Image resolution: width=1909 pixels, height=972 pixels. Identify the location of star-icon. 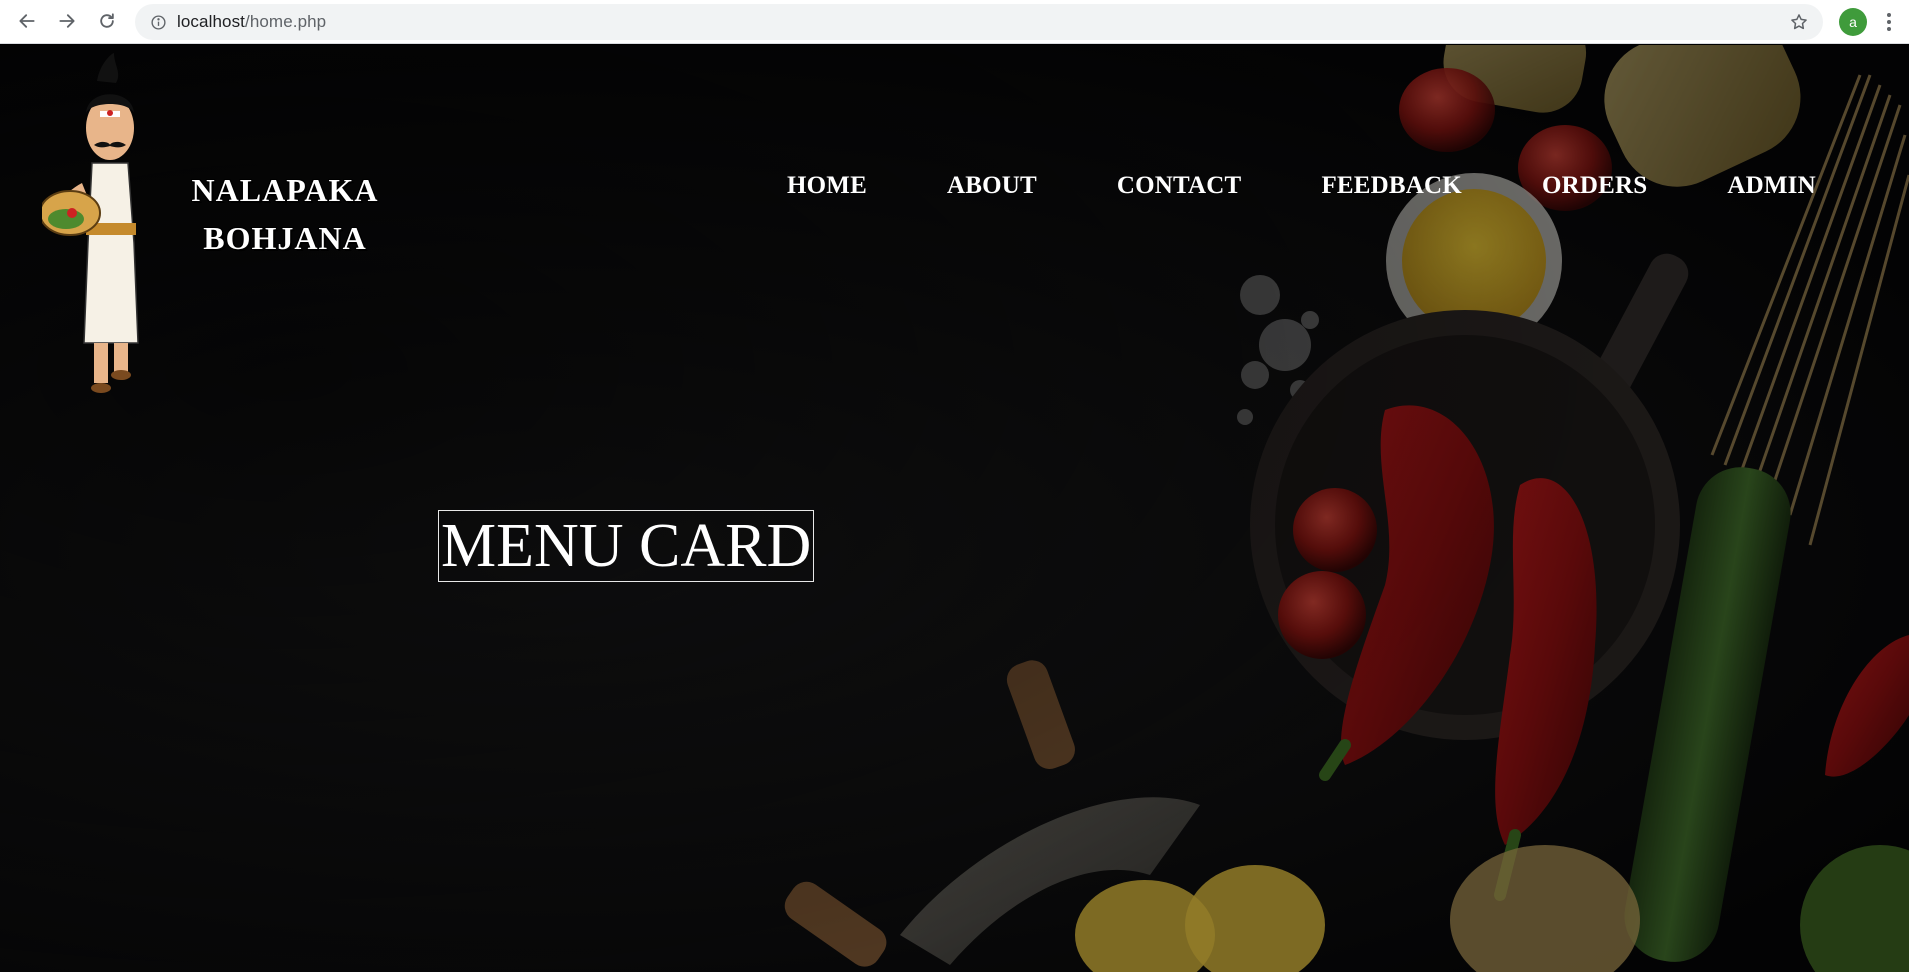
(1799, 22).